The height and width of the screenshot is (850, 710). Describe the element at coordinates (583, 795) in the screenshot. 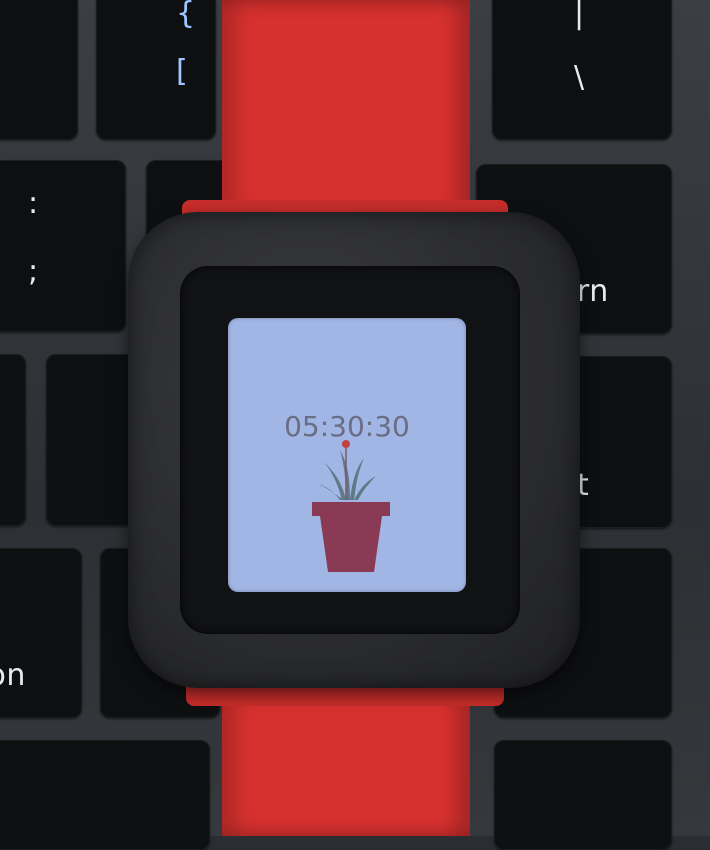

I see `key-bottom-right` at that location.